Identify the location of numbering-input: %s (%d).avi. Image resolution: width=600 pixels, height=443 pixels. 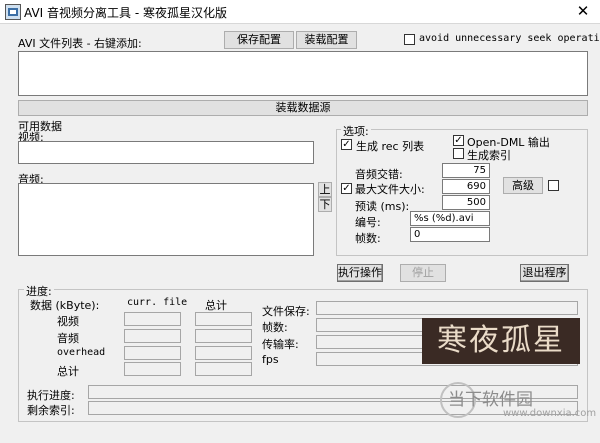
(450, 218).